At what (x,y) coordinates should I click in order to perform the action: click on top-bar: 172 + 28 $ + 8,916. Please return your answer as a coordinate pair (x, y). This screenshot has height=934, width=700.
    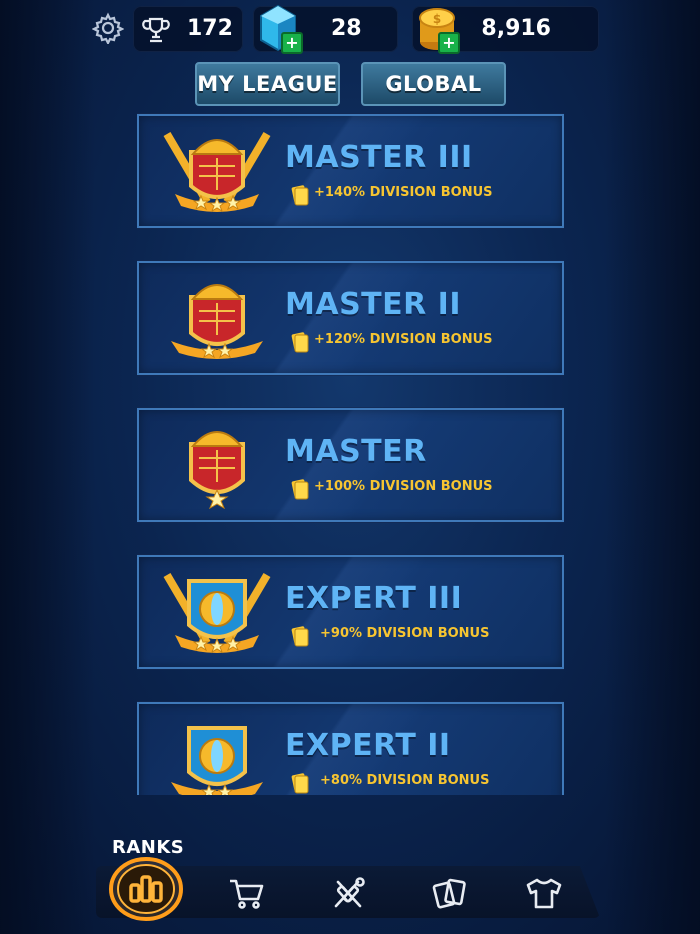
    Looking at the image, I should click on (344, 29).